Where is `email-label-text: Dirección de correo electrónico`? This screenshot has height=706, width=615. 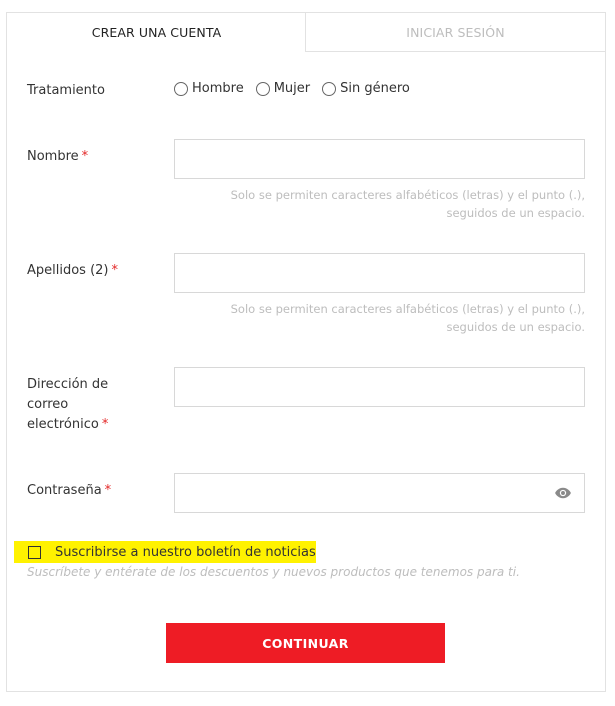 email-label-text: Dirección de correo electrónico is located at coordinates (68, 404).